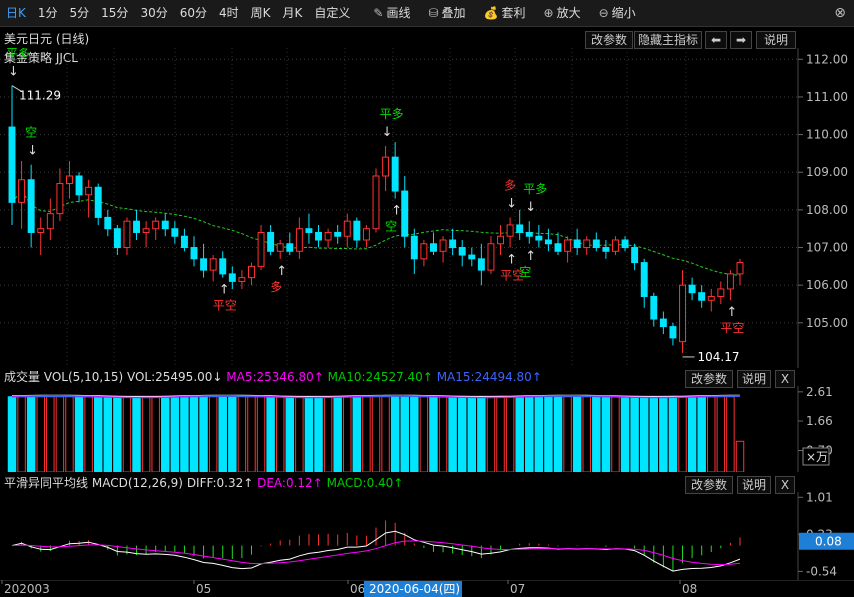 The image size is (854, 597). I want to click on signal-flat_short: 平空, so click(732, 328).